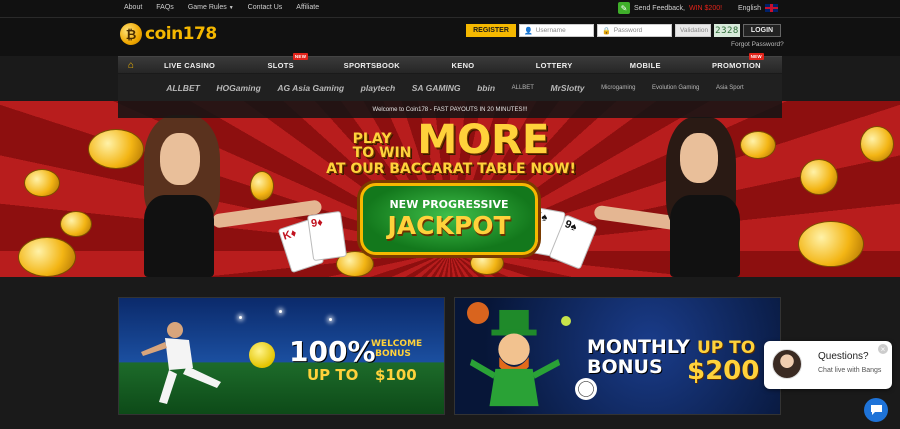 This screenshot has width=900, height=429. I want to click on monthly-bonus-title: MONTHLY BONUS, so click(638, 357).